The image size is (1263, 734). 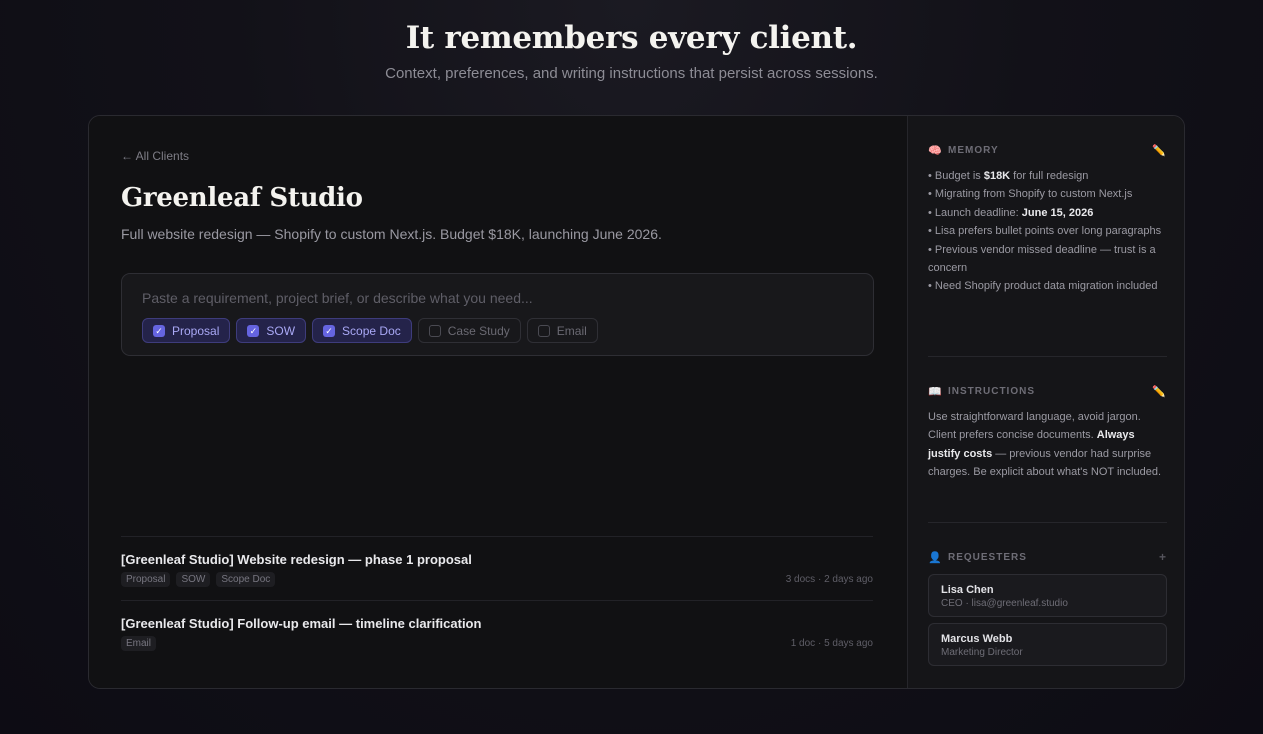 What do you see at coordinates (492, 298) in the screenshot?
I see `requirement-input` at bounding box center [492, 298].